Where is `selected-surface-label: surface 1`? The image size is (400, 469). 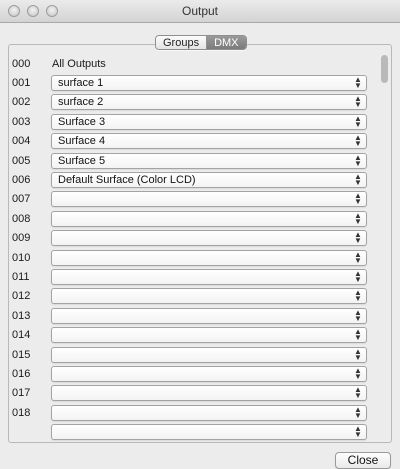 selected-surface-label: surface 1 is located at coordinates (81, 83).